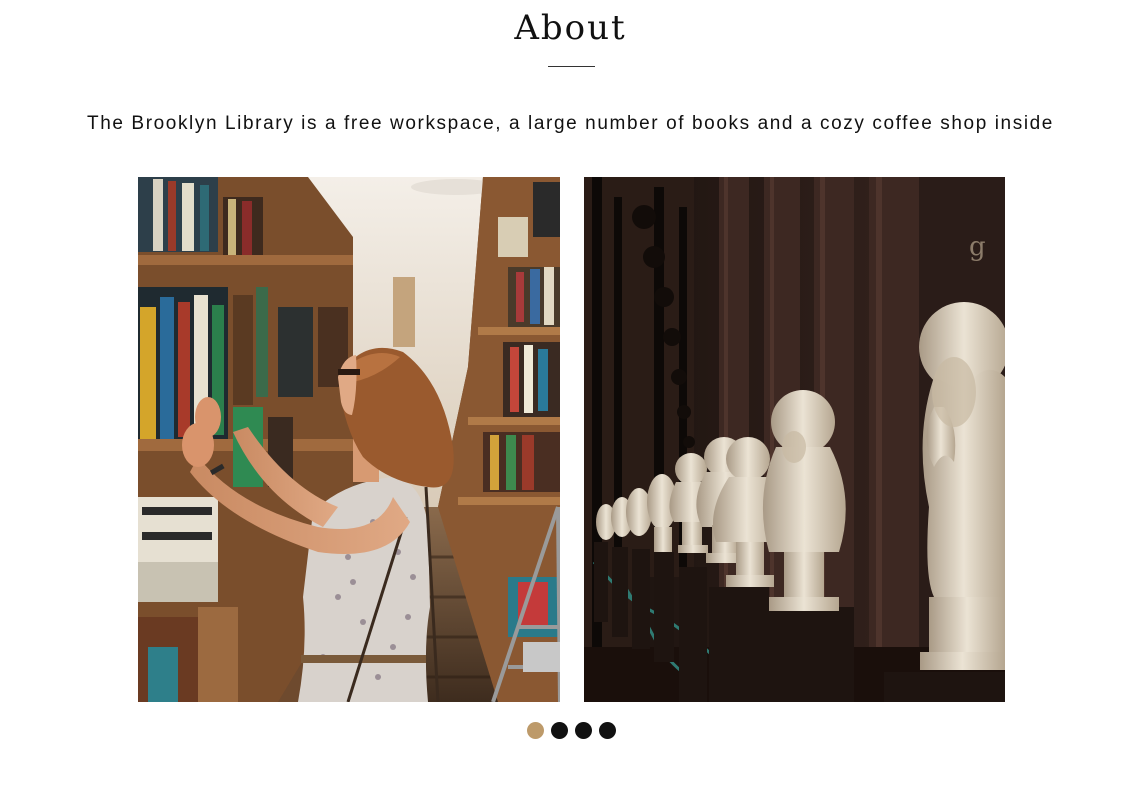 This screenshot has width=1141, height=793. I want to click on section-title: About, so click(570, 28).